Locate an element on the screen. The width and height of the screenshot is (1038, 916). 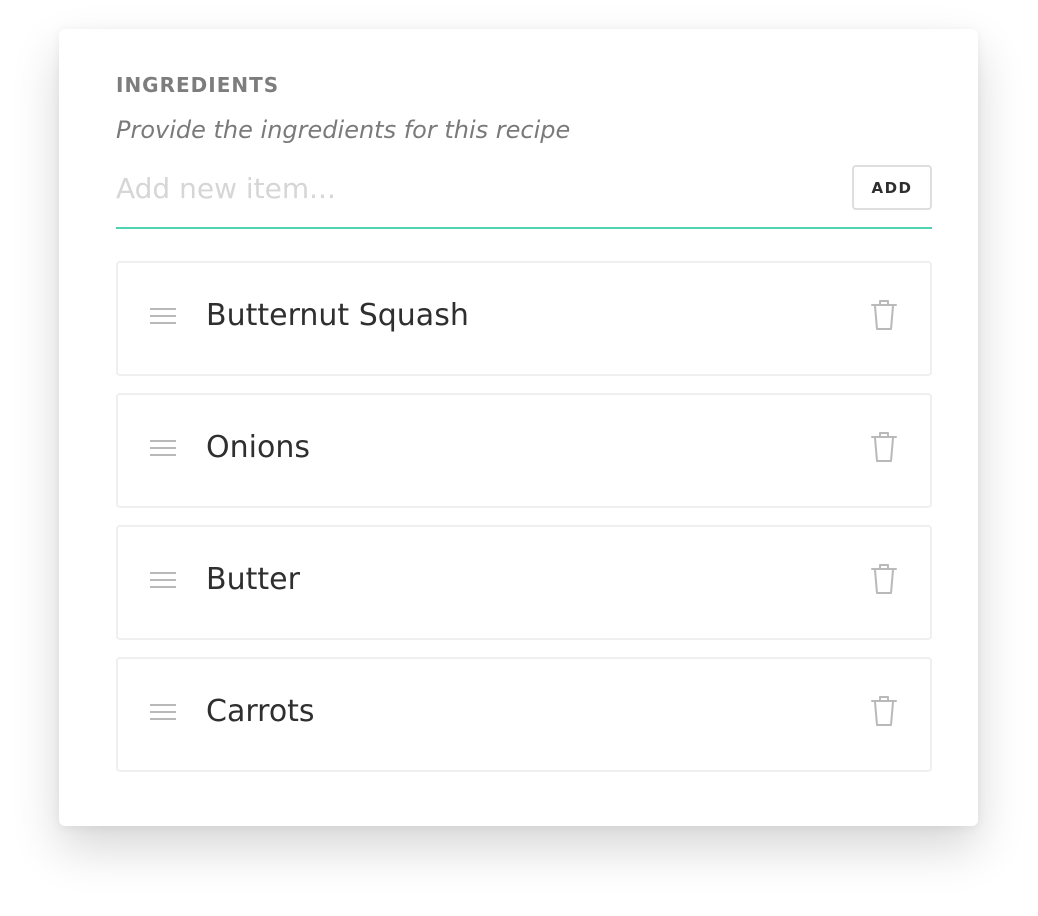
item-label: Butternut Squash is located at coordinates (337, 315).